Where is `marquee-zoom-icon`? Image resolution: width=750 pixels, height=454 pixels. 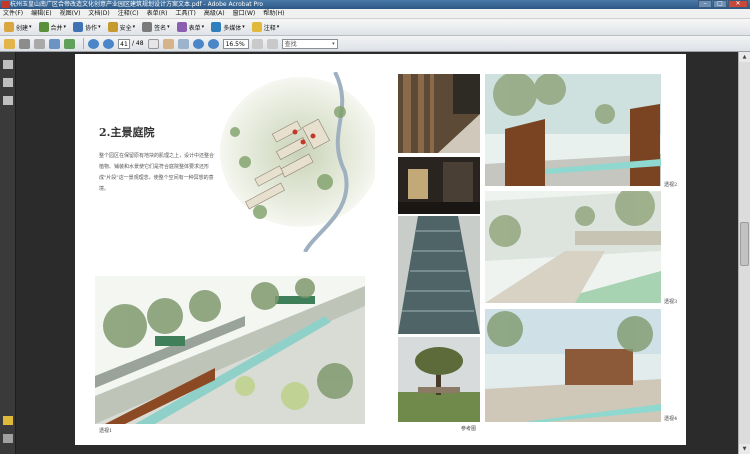
marquee-zoom-icon is located at coordinates (183, 43).